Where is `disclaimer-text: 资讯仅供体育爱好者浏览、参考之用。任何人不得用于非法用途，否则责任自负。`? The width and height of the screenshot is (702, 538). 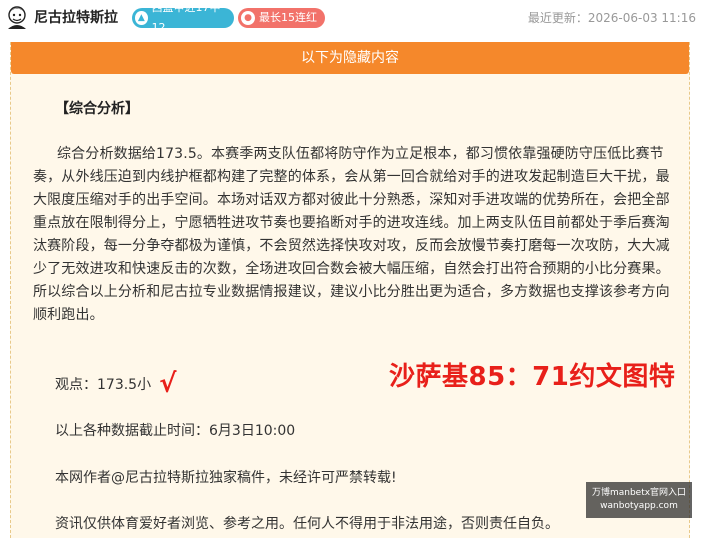 disclaimer-text: 资讯仅供体育爱好者浏览、参考之用。任何人不得用于非法用途，否则责任自负。 is located at coordinates (307, 524).